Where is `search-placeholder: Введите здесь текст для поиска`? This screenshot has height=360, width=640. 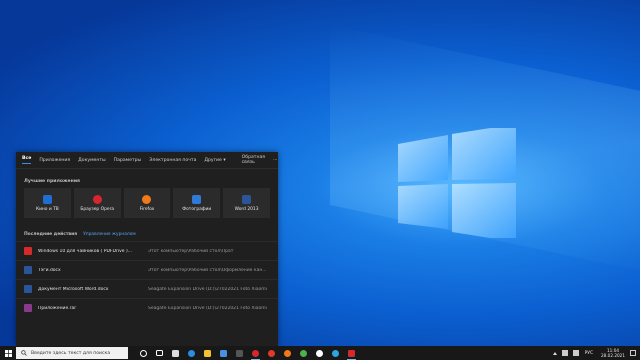
search-placeholder: Введите здесь текст для поиска is located at coordinates (71, 353).